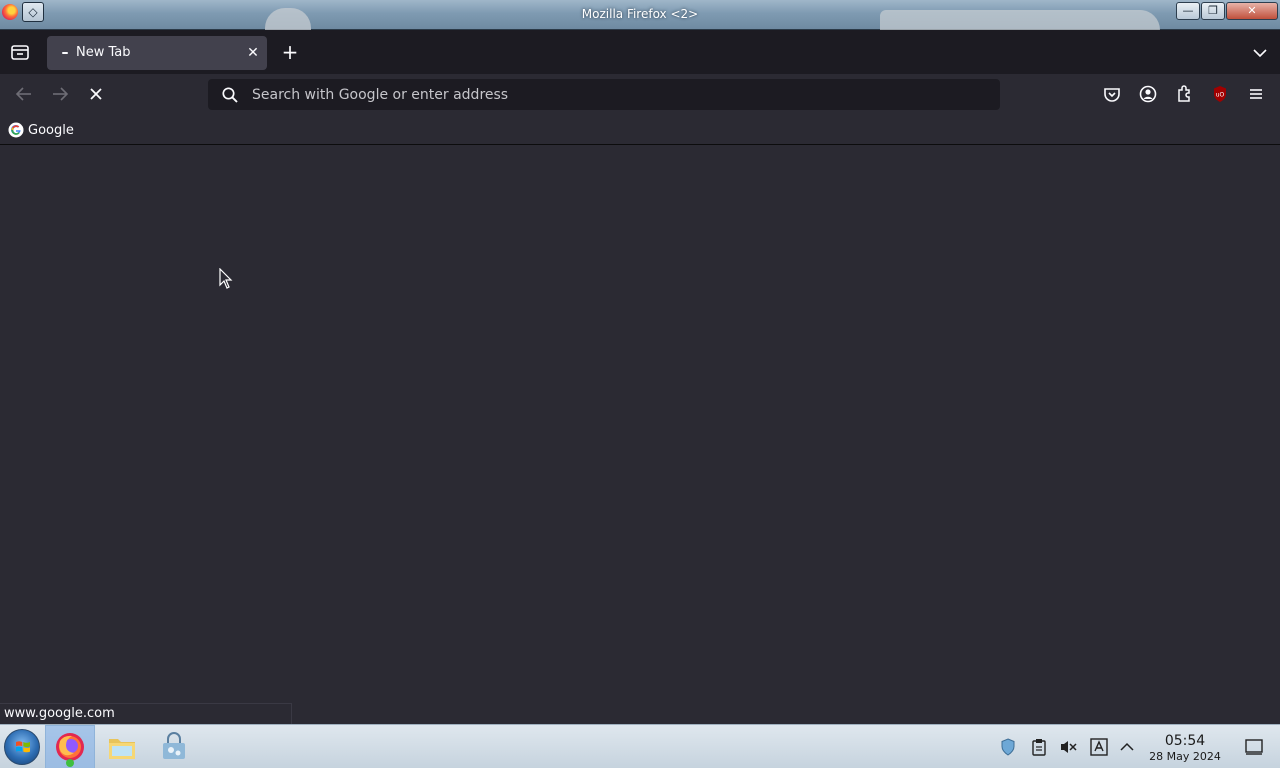 The image size is (1280, 768). I want to click on svg-text: uO, so click(1220, 95).